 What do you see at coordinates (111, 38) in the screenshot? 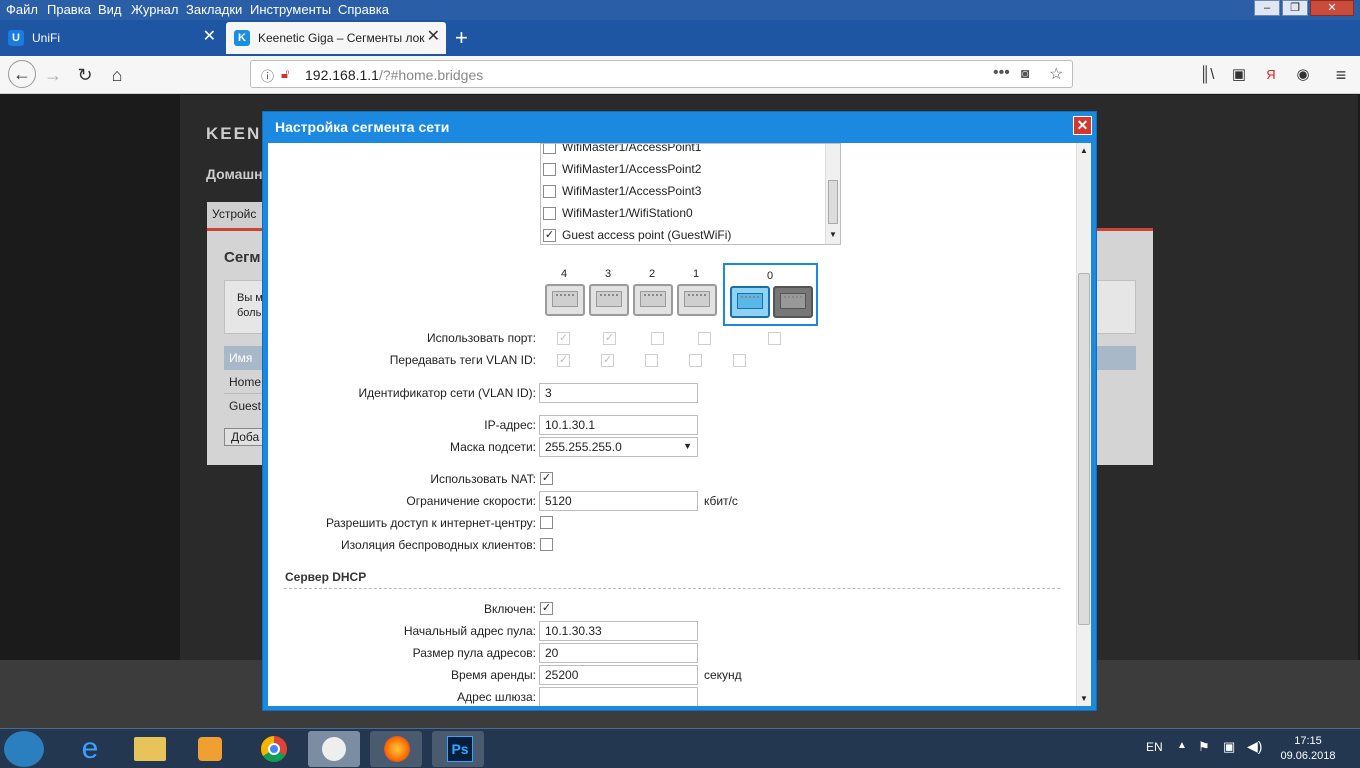
I see `tab-unifi: U UniFi ✕` at bounding box center [111, 38].